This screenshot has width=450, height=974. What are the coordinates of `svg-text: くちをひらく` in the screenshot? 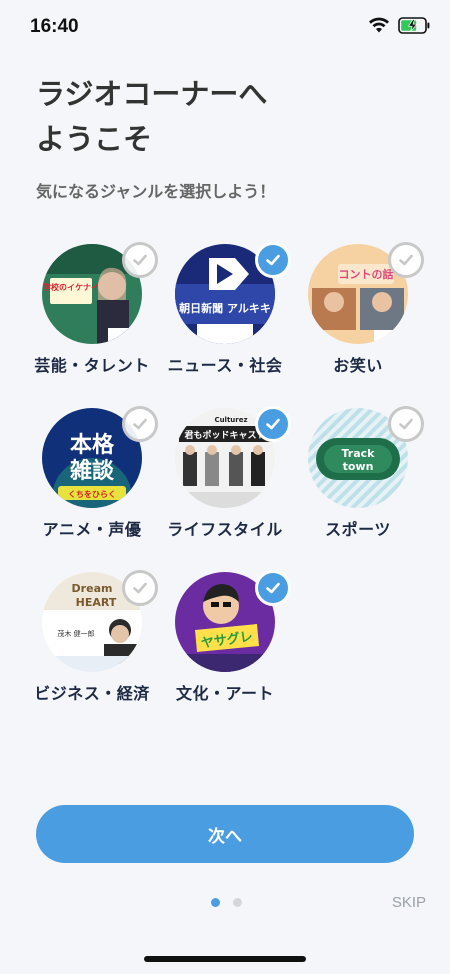 It's located at (92, 494).